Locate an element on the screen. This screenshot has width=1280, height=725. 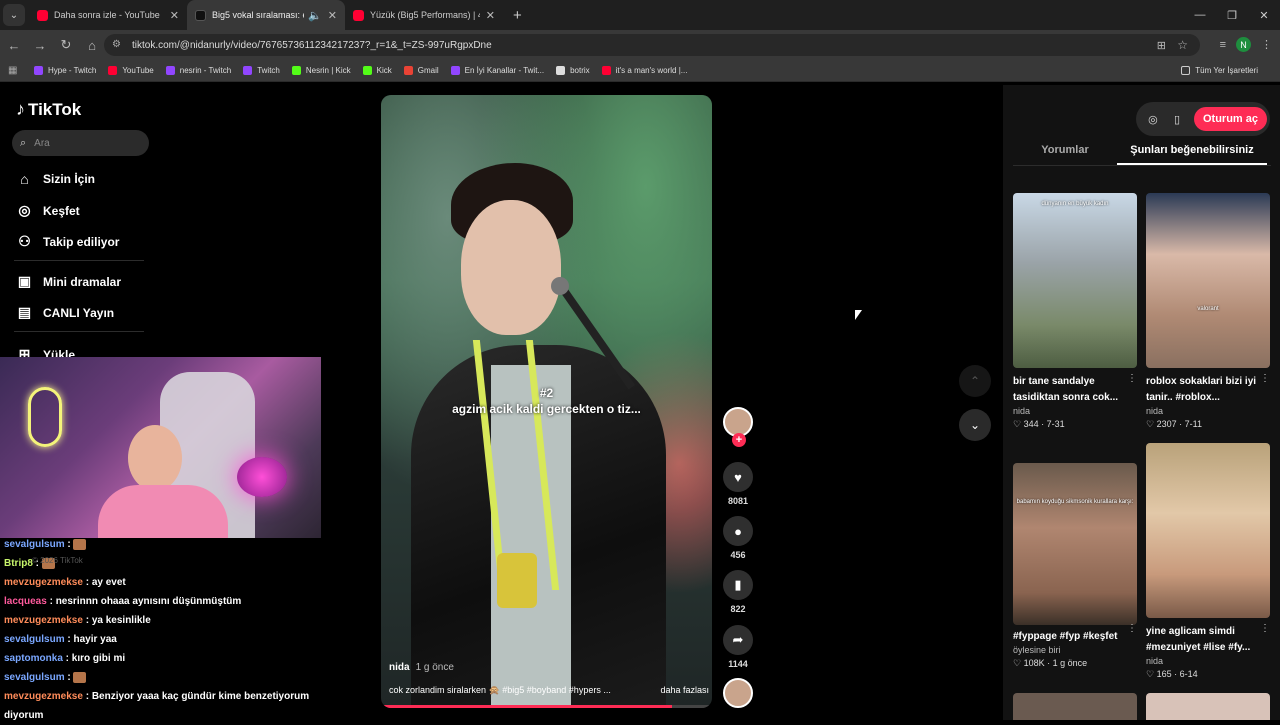
all-bookmarks: Tüm Yer İşaretleri is located at coordinates (1219, 70).